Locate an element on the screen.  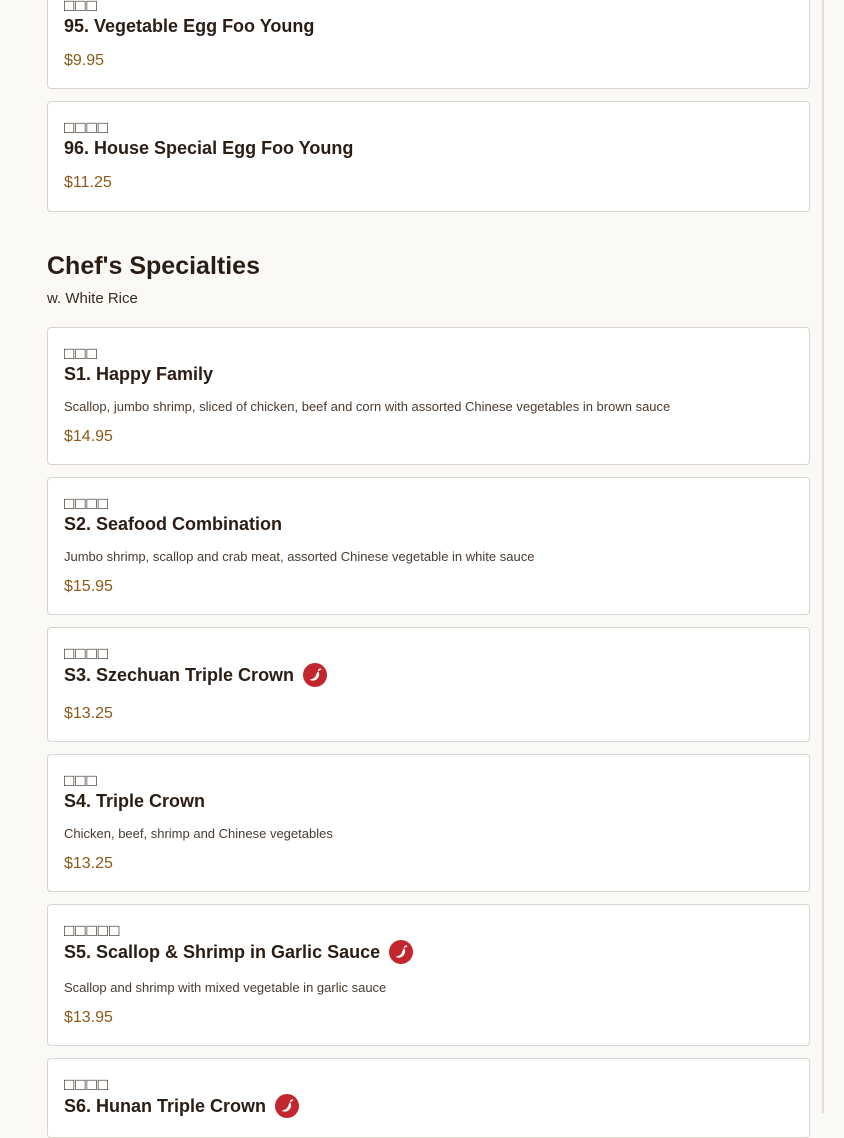
page-edge-divider is located at coordinates (823, 556).